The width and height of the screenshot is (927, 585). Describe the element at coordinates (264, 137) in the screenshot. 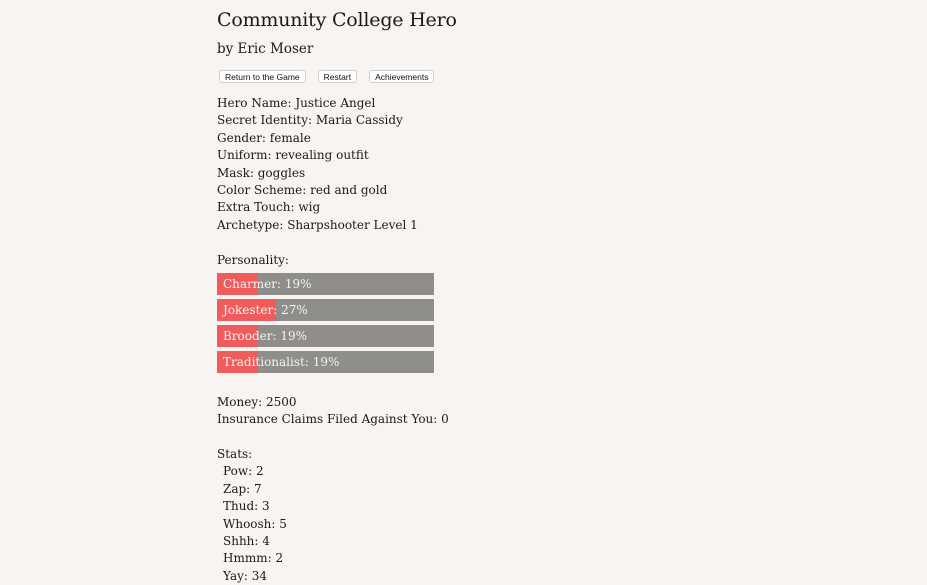

I see `gender: Gender: female` at that location.